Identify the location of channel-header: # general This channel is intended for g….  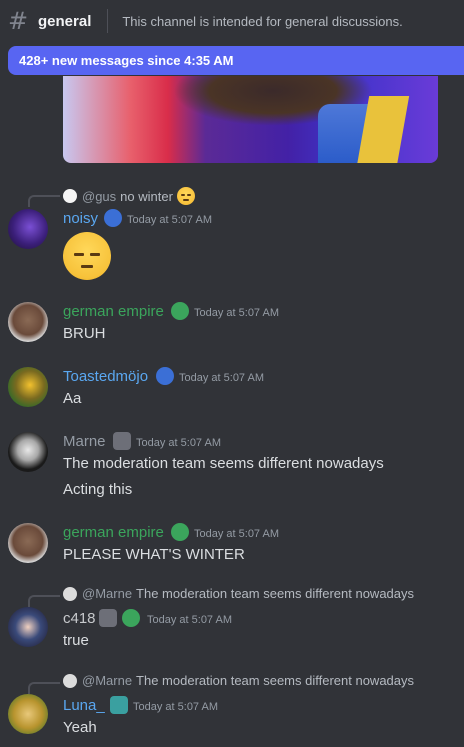
(232, 21).